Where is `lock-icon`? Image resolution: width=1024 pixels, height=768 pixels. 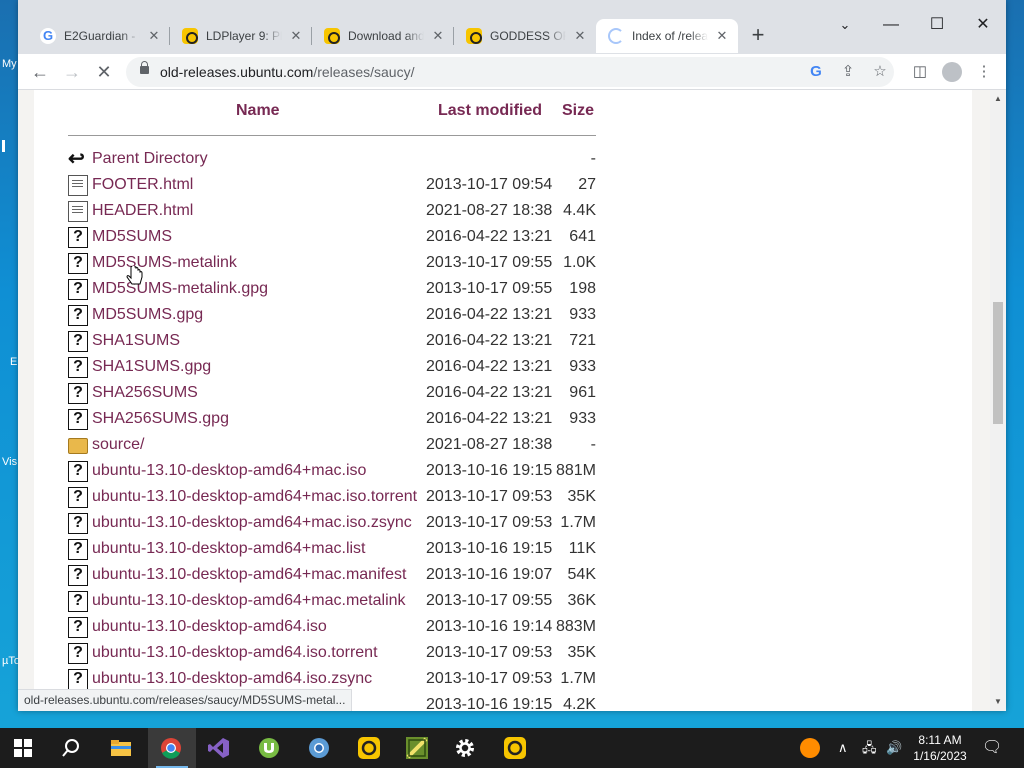
lock-icon is located at coordinates (144, 67).